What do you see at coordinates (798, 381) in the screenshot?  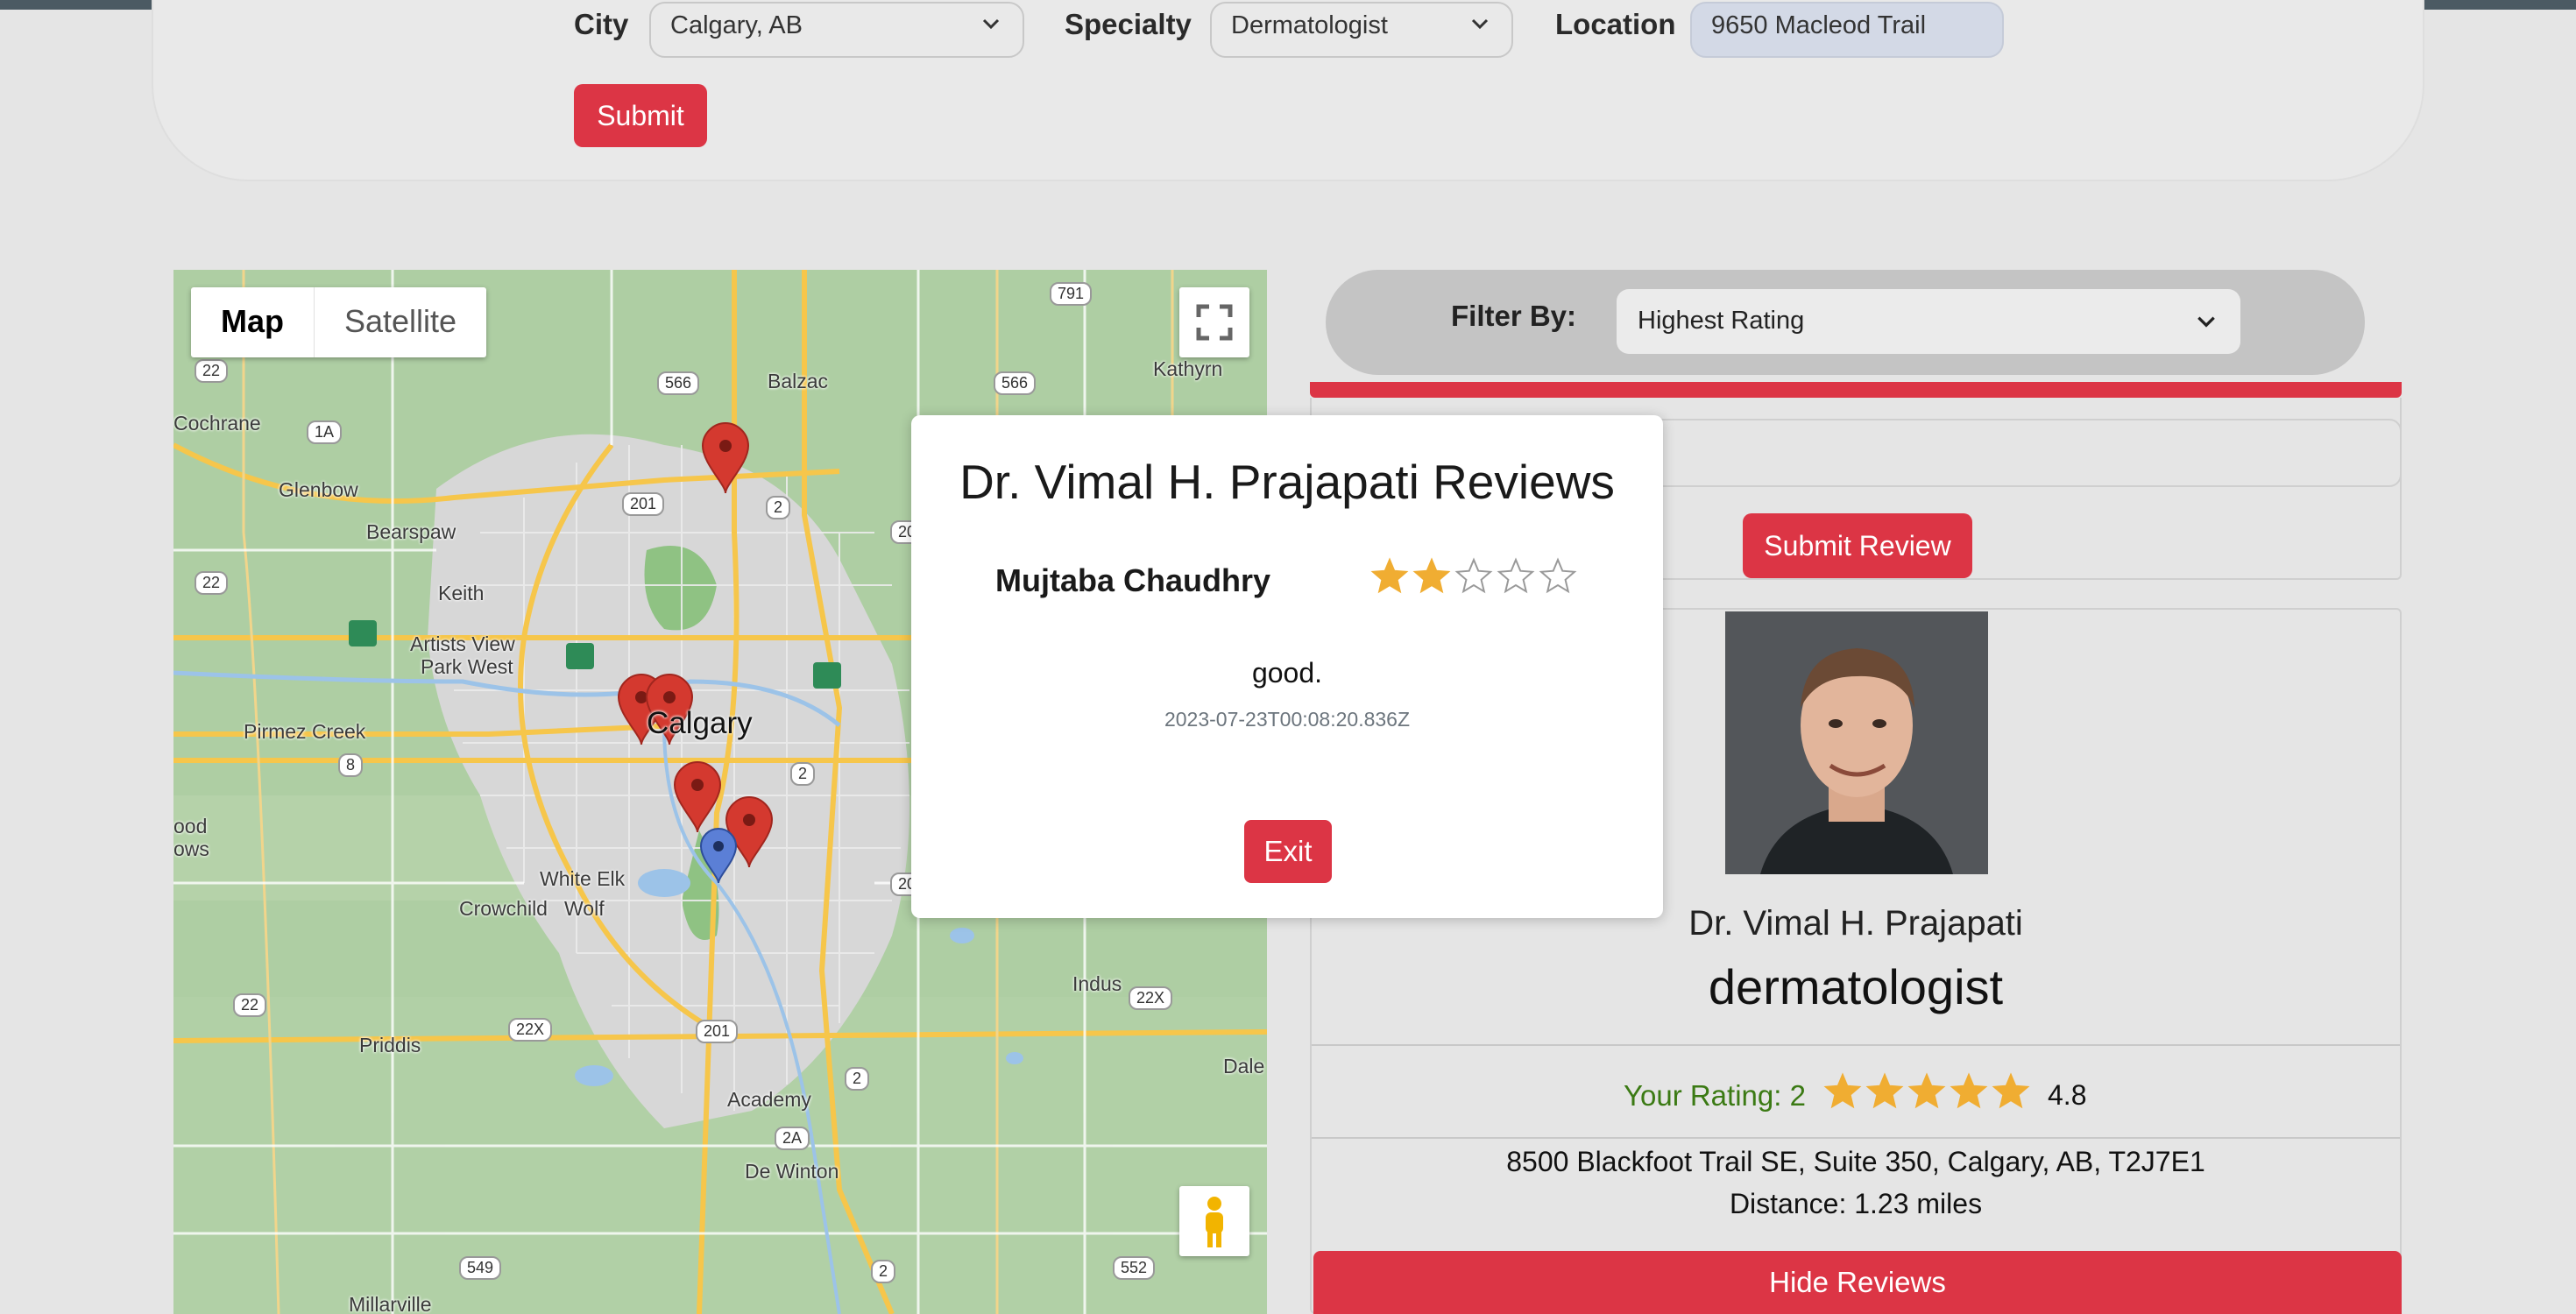 I see `map-label: Balzac` at bounding box center [798, 381].